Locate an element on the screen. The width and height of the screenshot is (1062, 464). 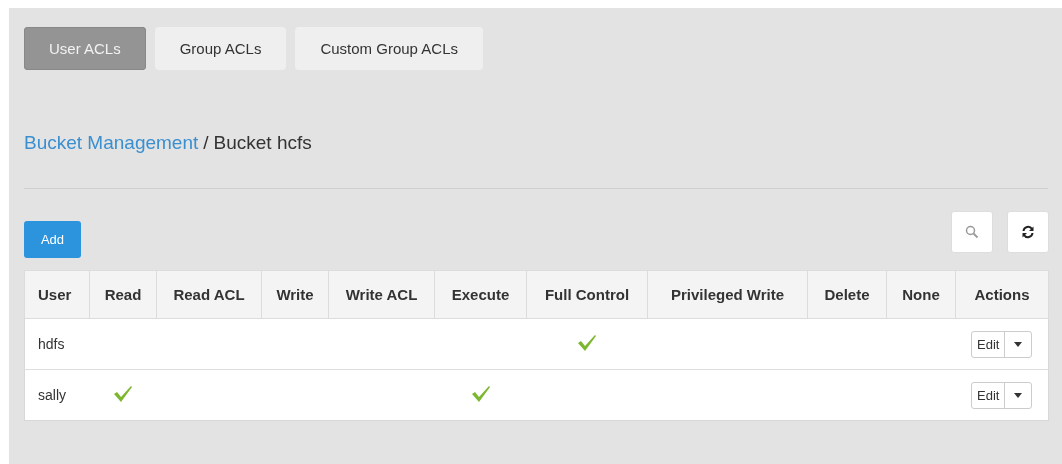
refresh-icon is located at coordinates (1028, 232).